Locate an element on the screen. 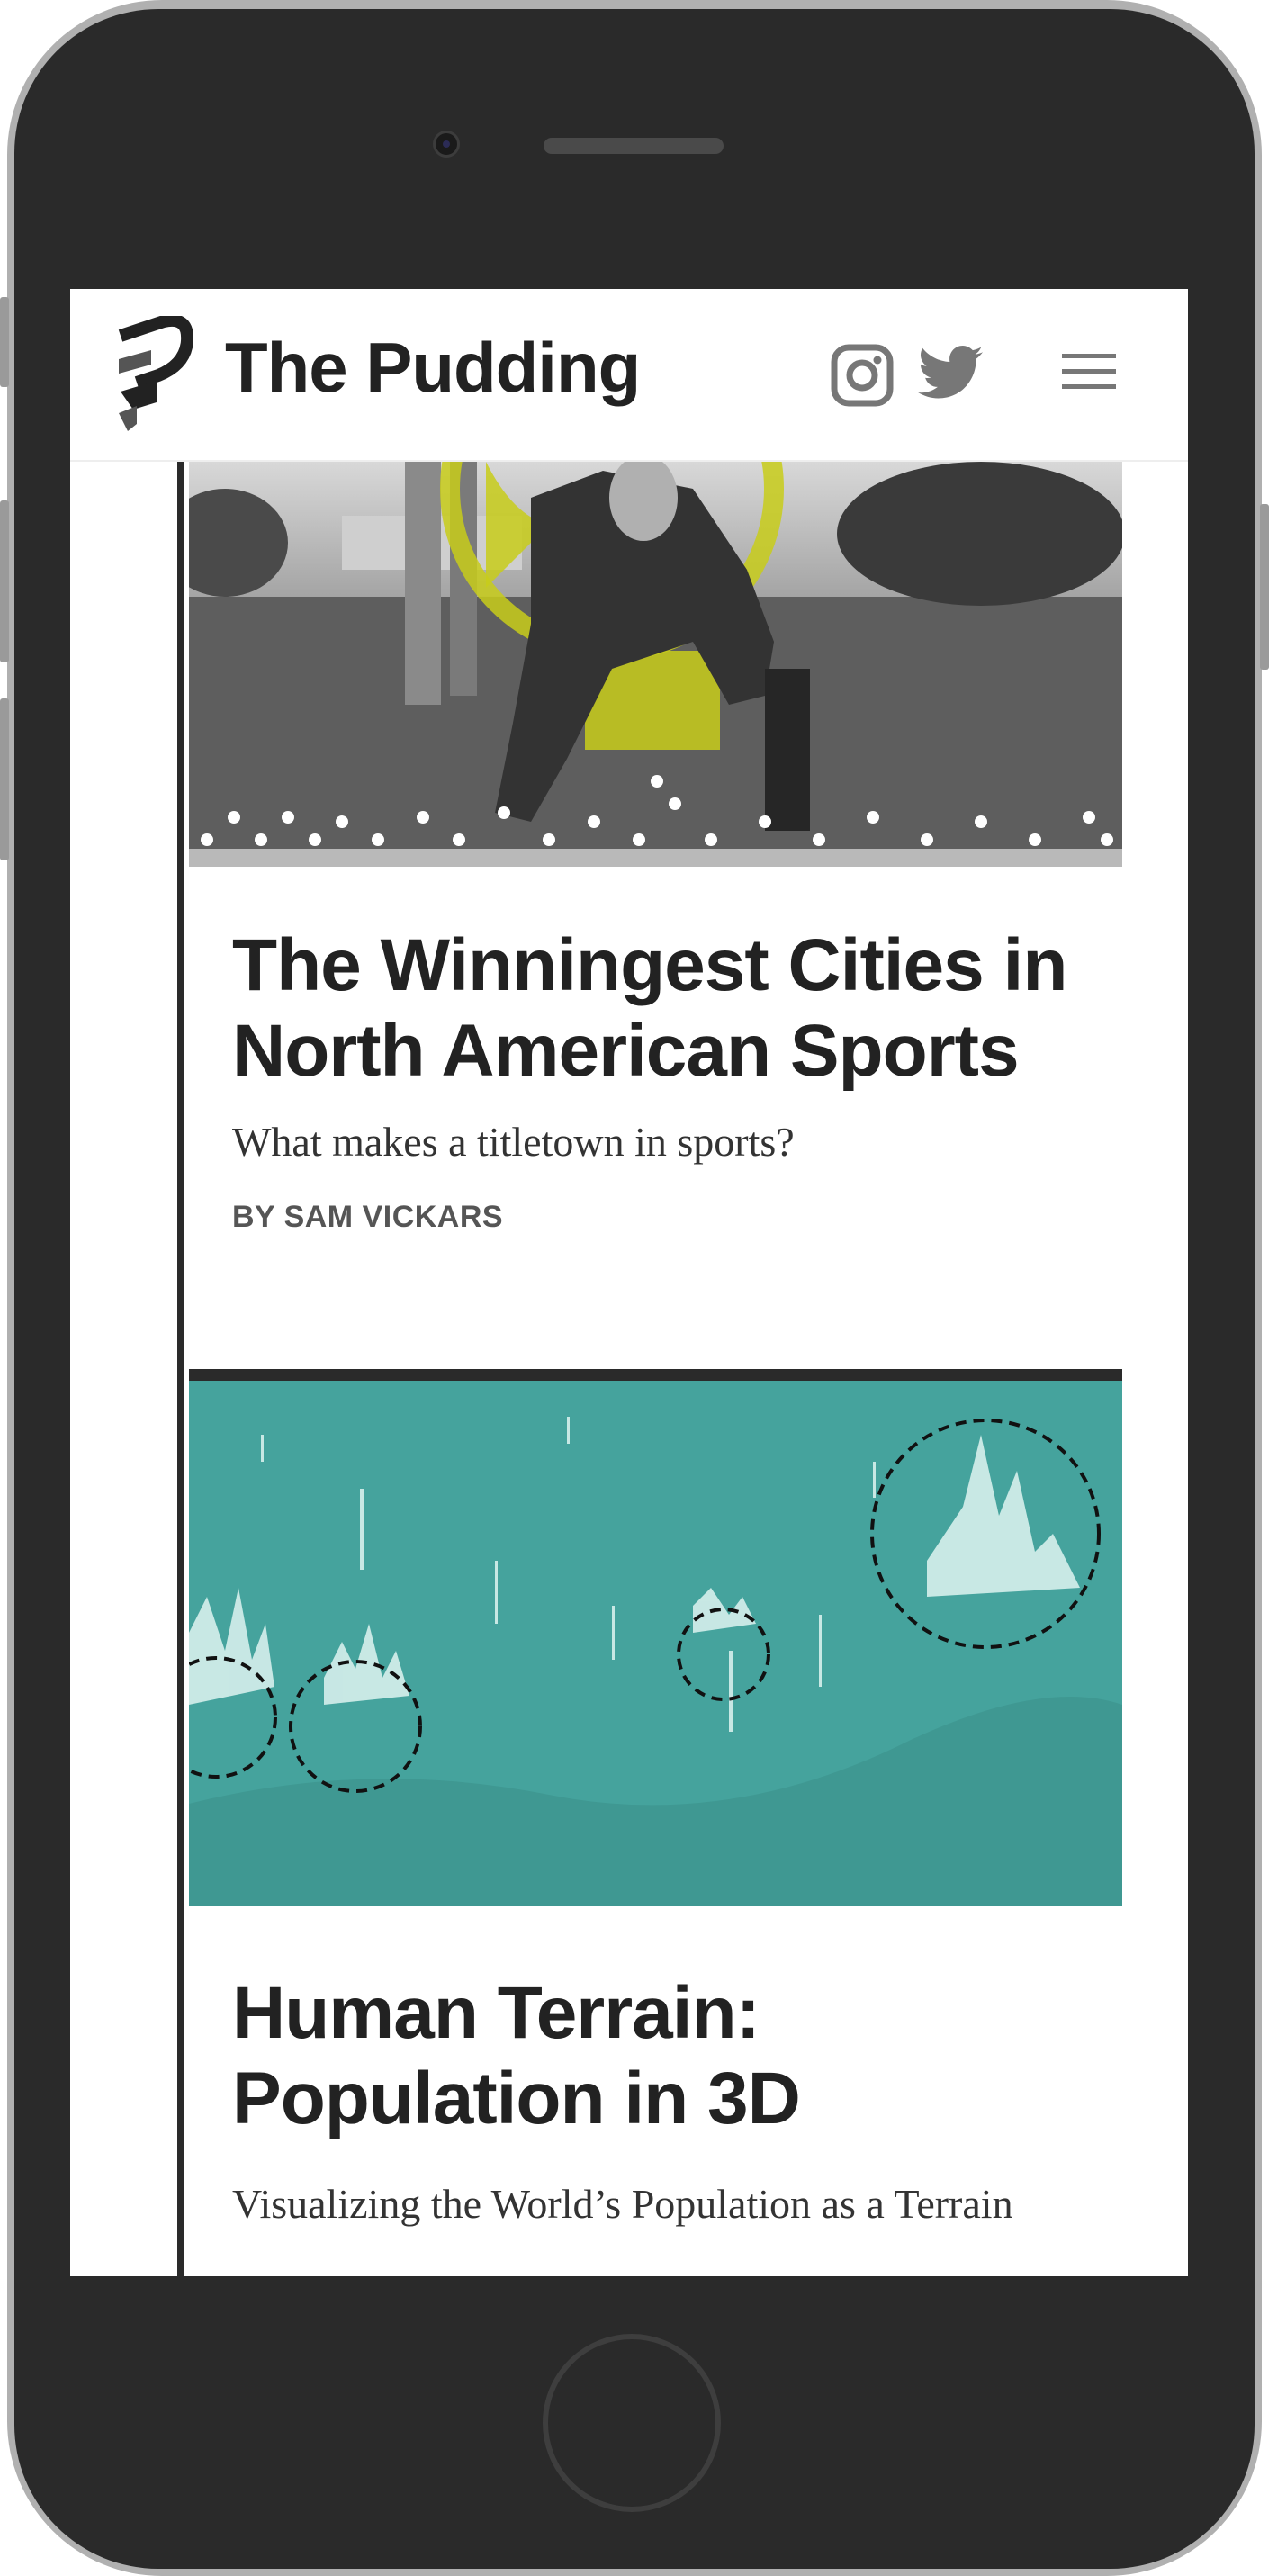 The height and width of the screenshot is (2576, 1269). mute-switch is located at coordinates (4, 342).